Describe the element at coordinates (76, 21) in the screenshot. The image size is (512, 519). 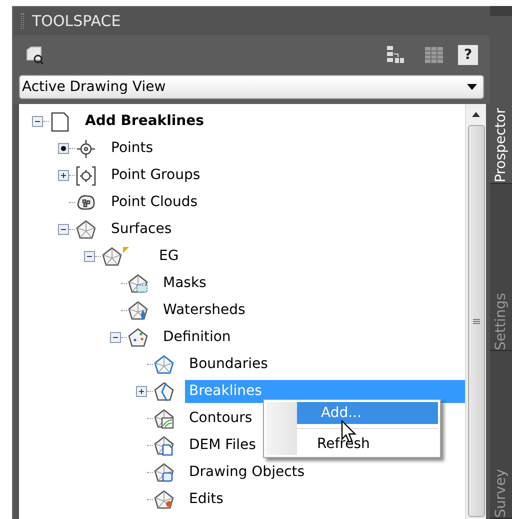
I see `panel-title: TOOLSPACE` at that location.